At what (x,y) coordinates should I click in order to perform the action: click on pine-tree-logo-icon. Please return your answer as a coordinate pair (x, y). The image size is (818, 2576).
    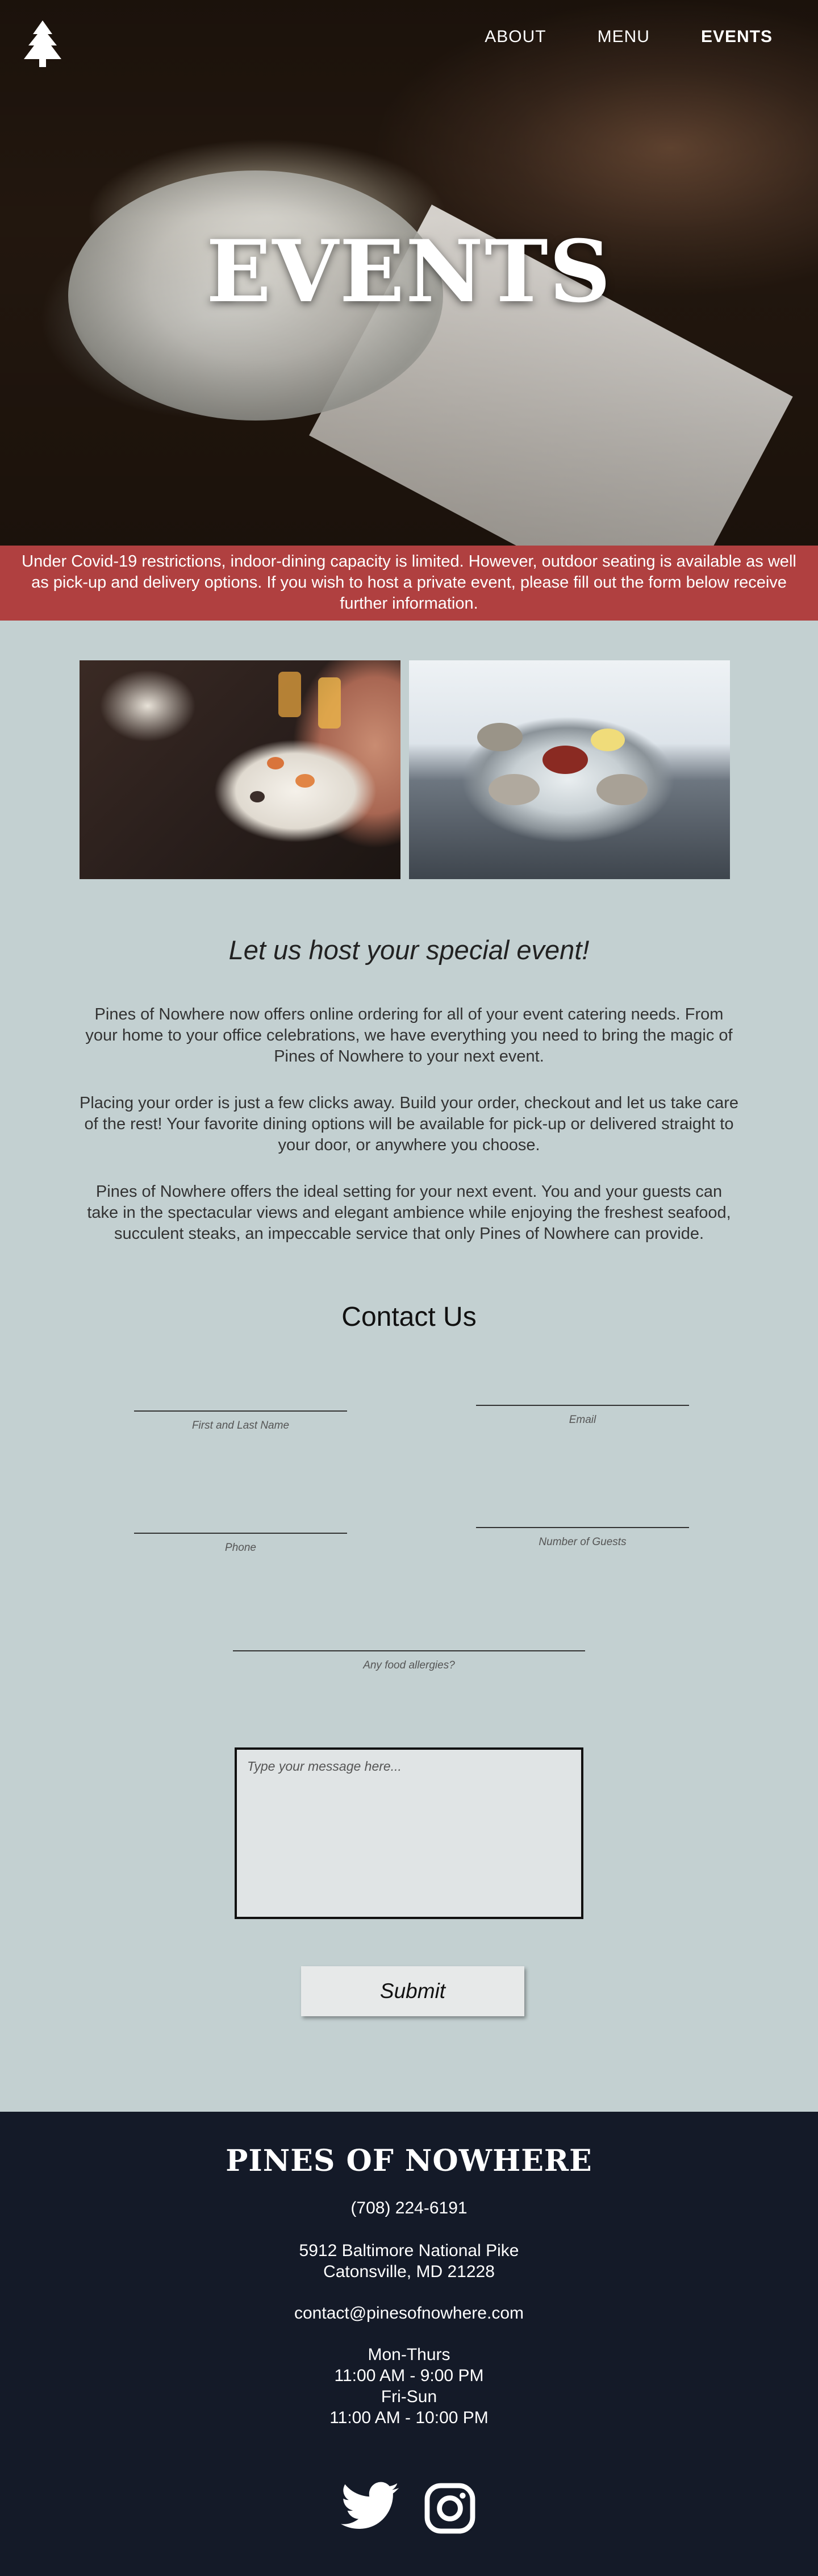
    Looking at the image, I should click on (42, 43).